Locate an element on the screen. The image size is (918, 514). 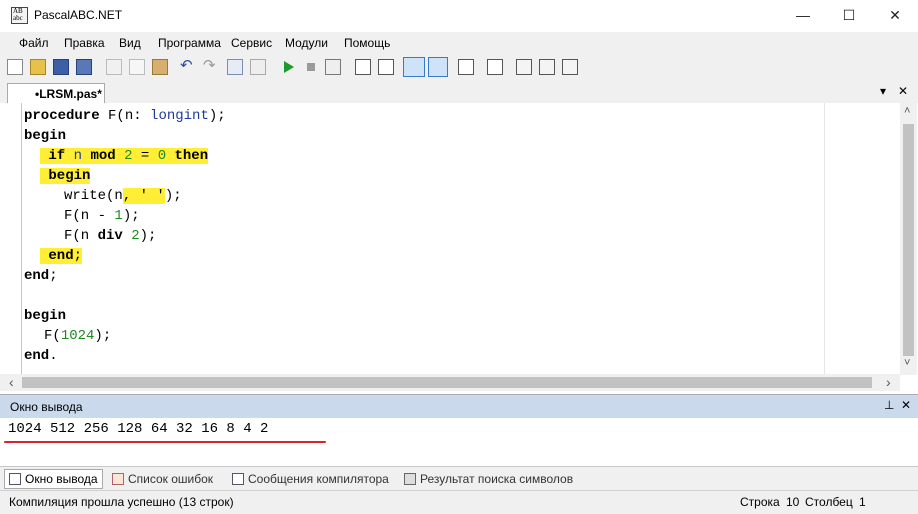
app-icon: AB abc is located at coordinates (19, 15).